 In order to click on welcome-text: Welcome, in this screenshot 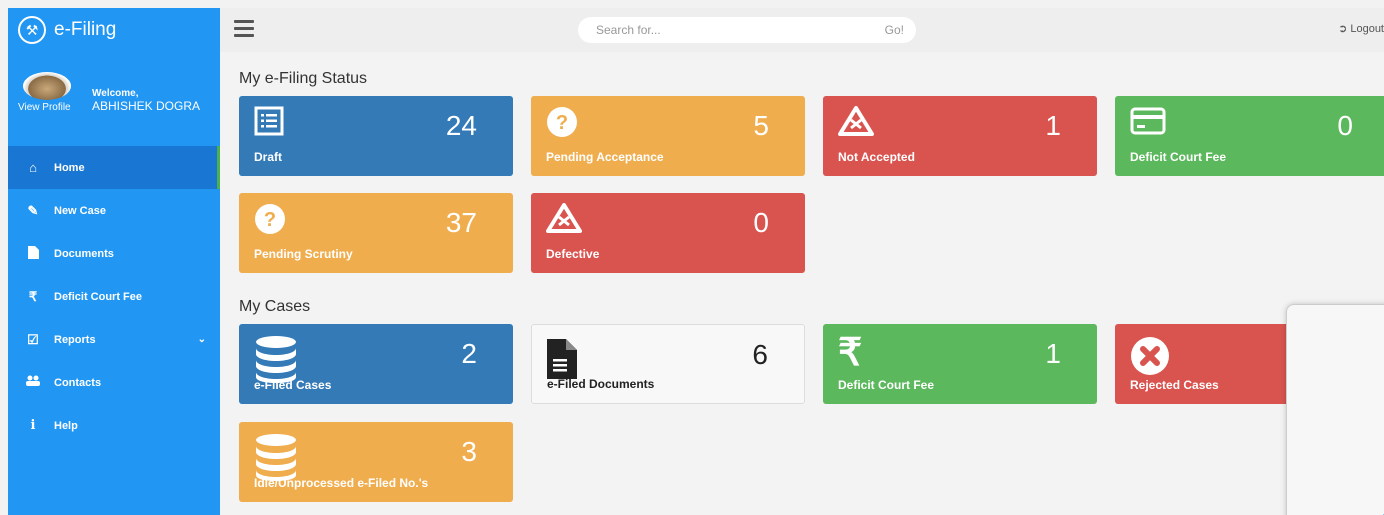, I will do `click(115, 93)`.